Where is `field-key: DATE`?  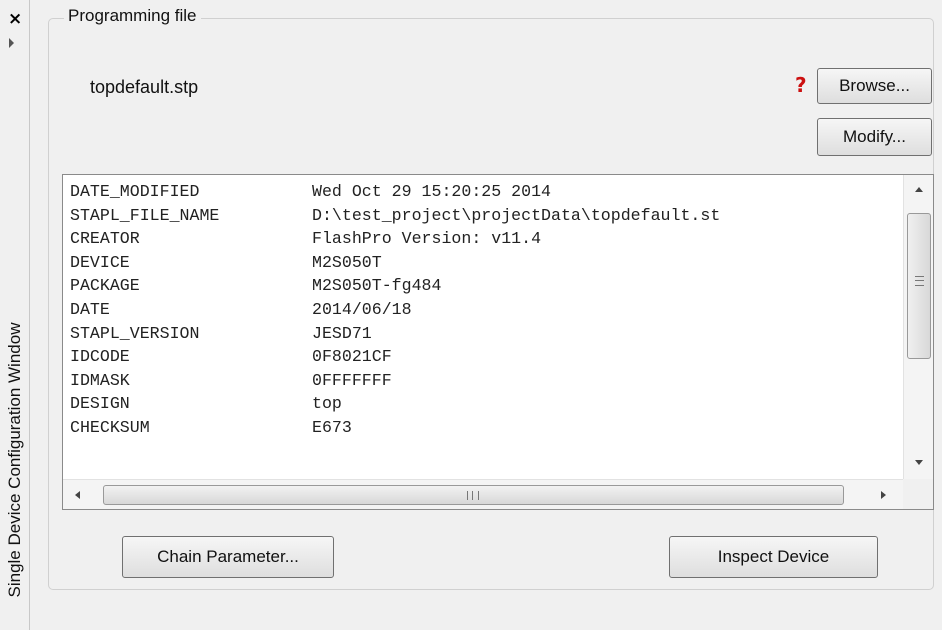
field-key: DATE is located at coordinates (90, 309).